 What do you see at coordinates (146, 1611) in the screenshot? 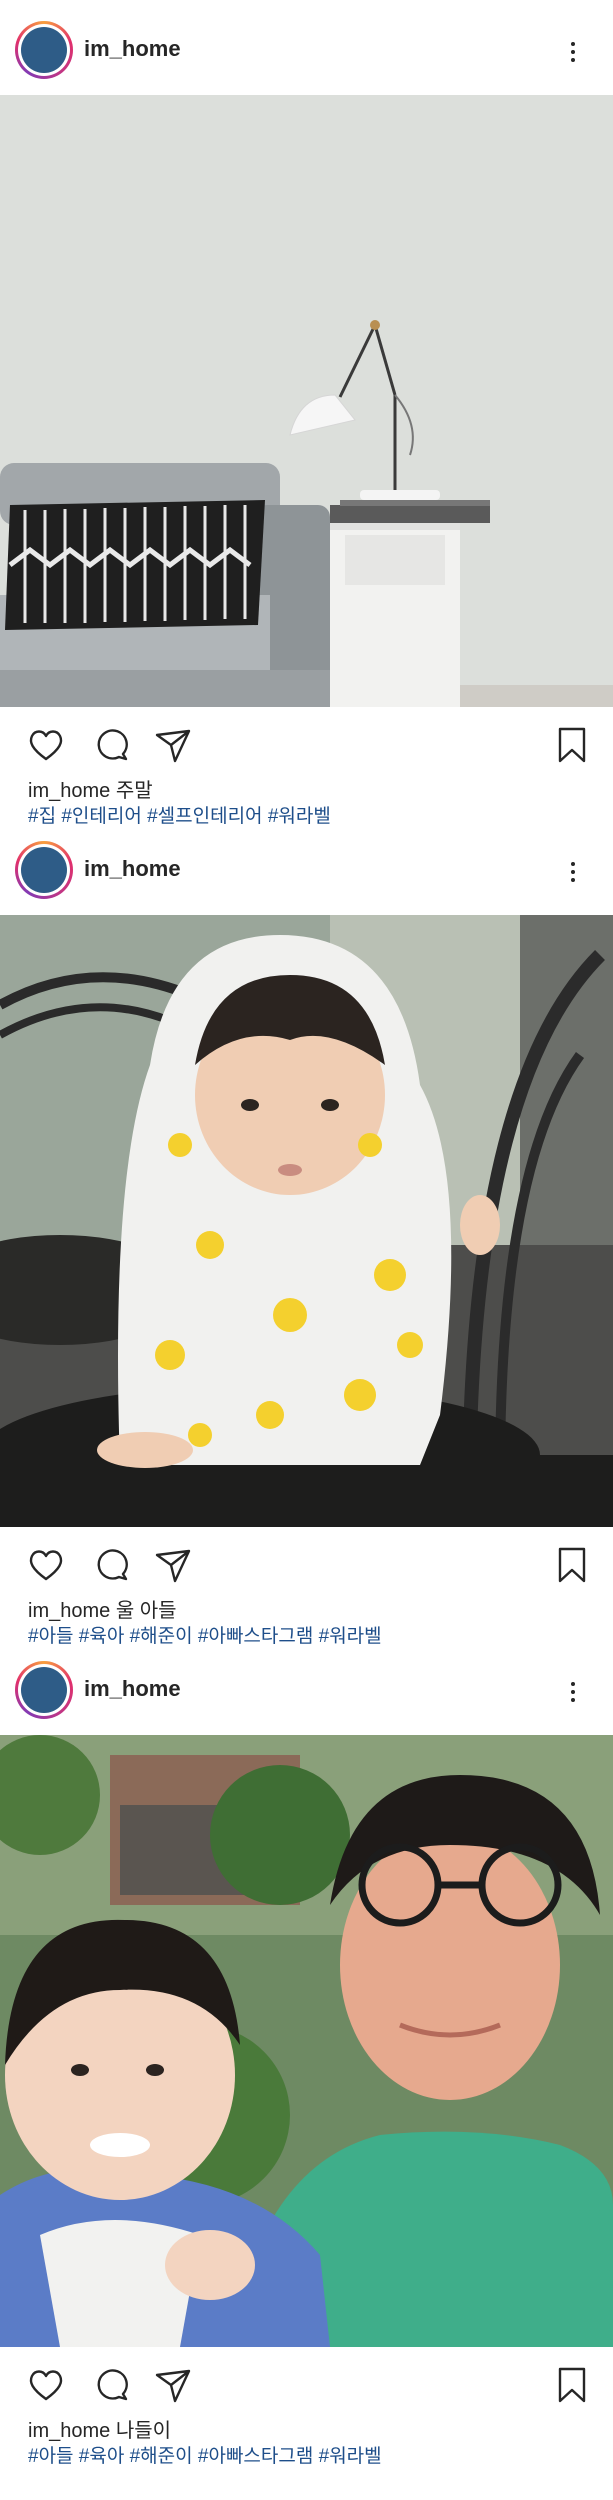
I see `caption-text: 울 아들` at bounding box center [146, 1611].